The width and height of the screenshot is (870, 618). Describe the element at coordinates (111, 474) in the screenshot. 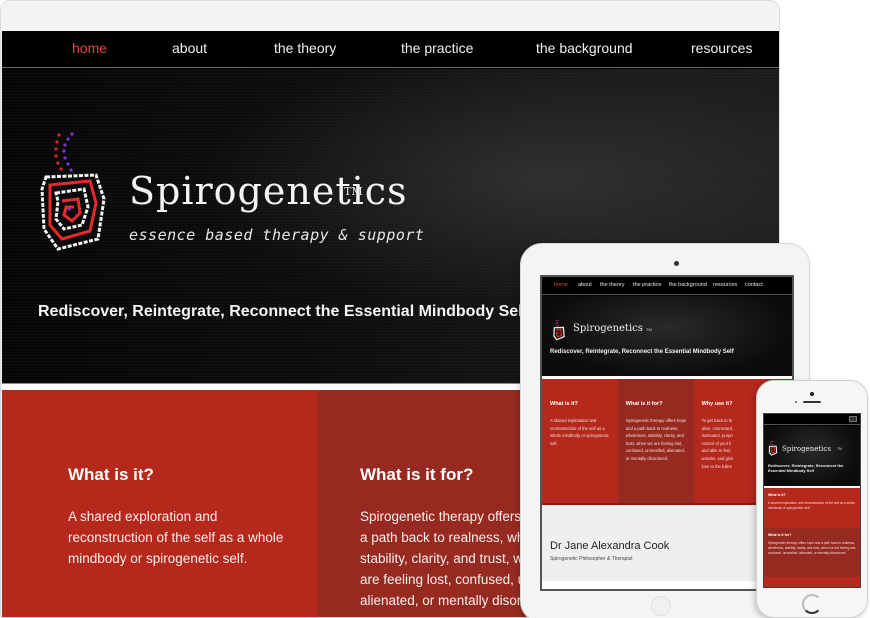

I see `feature-title: What is it?` at that location.